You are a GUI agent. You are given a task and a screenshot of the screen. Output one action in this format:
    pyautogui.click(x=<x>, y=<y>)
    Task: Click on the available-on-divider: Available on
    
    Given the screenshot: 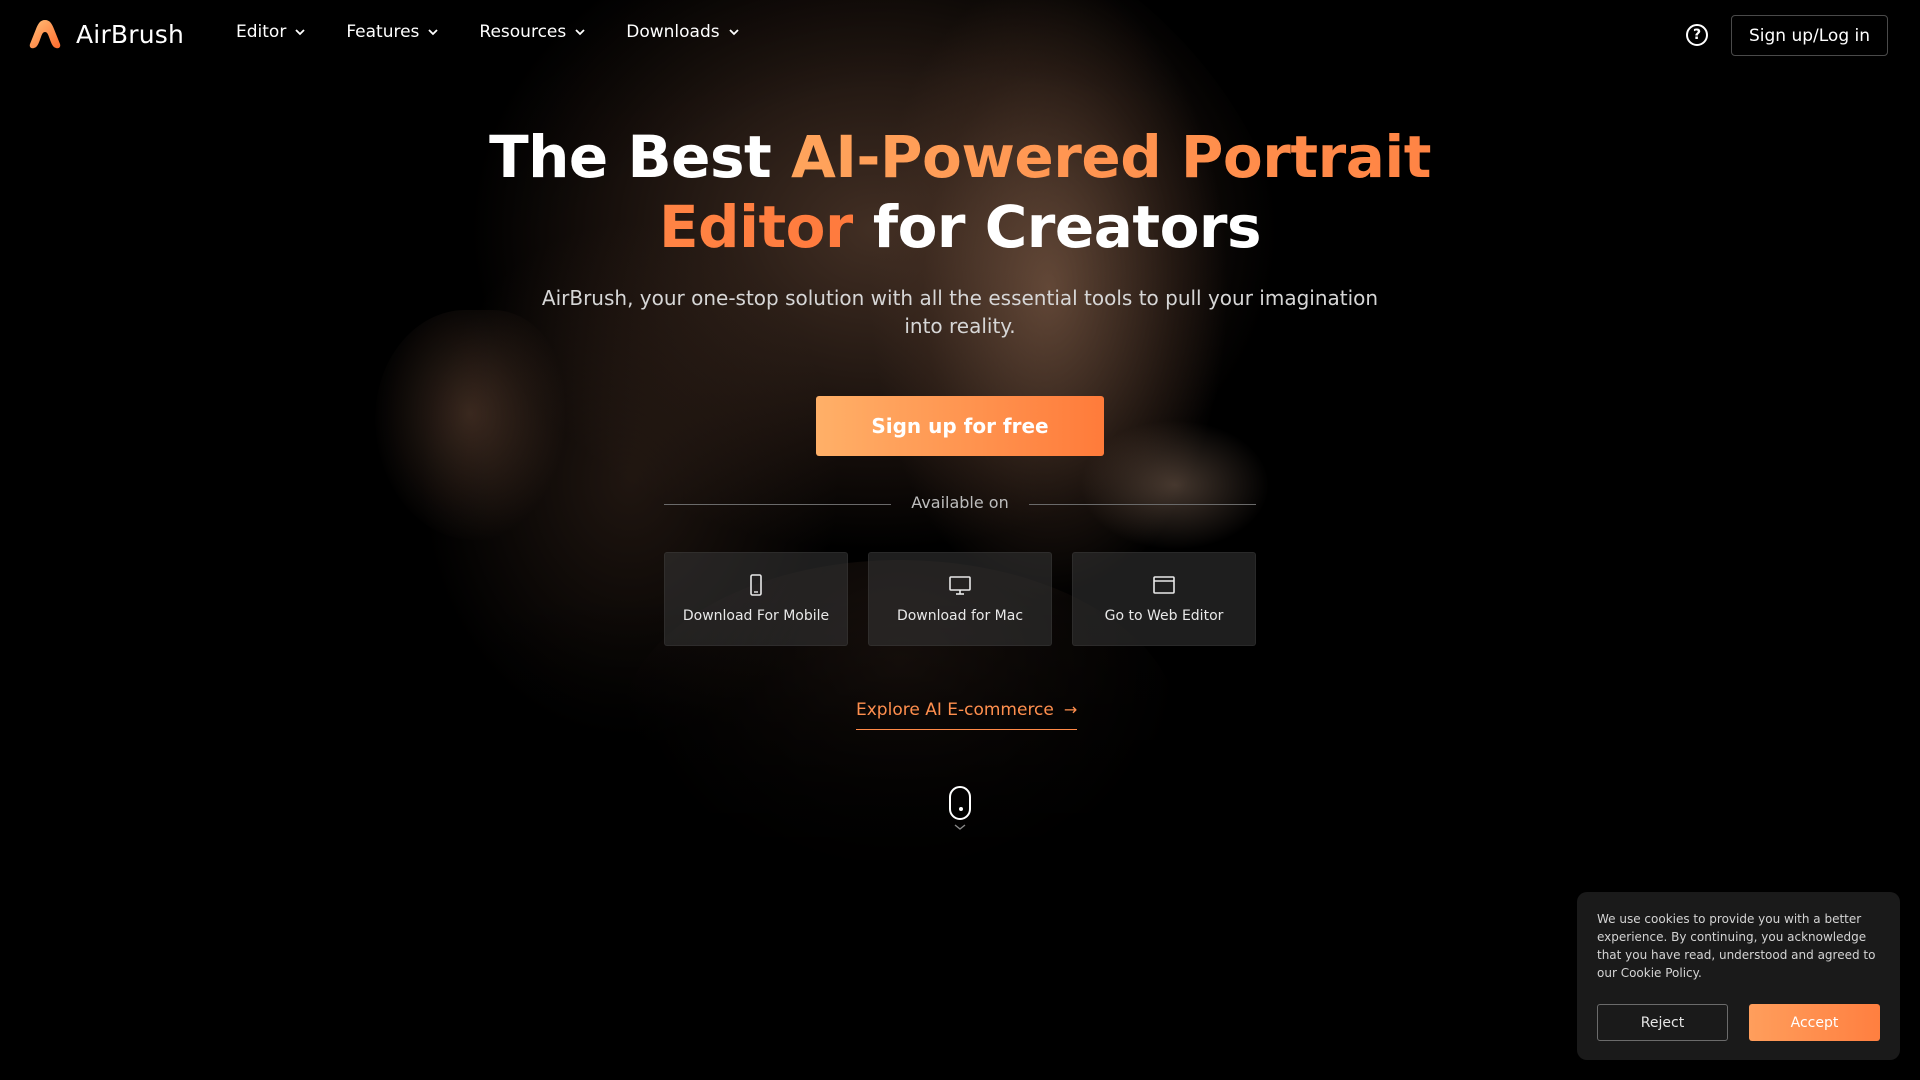 What is the action you would take?
    pyautogui.click(x=960, y=505)
    